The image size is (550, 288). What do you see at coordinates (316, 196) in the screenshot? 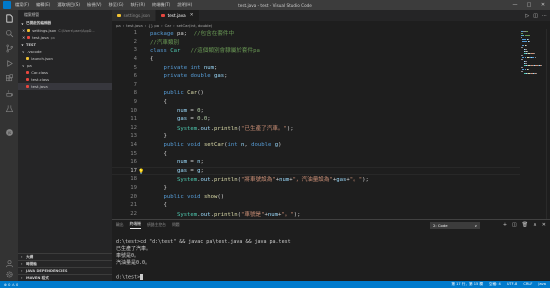
I see `code-line: 20 public void show()` at bounding box center [316, 196].